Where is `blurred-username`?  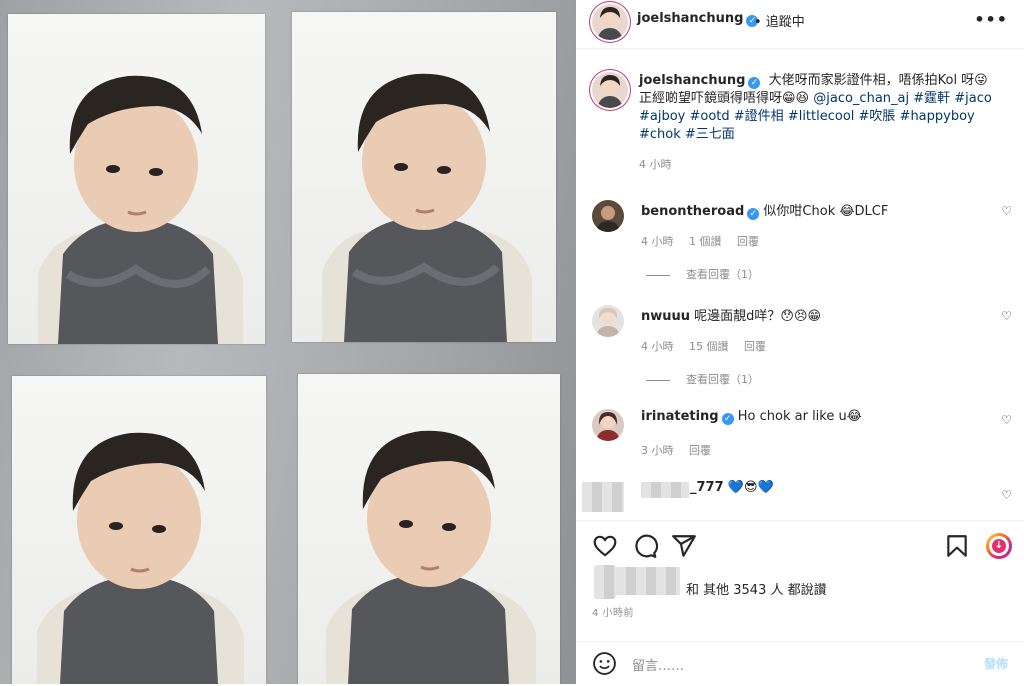
blurred-username is located at coordinates (665, 490).